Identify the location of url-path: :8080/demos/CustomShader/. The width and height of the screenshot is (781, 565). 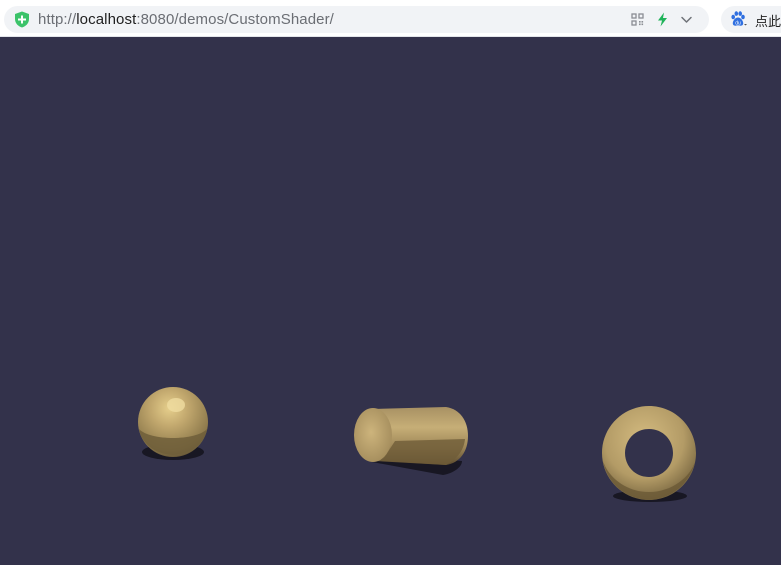
(235, 19).